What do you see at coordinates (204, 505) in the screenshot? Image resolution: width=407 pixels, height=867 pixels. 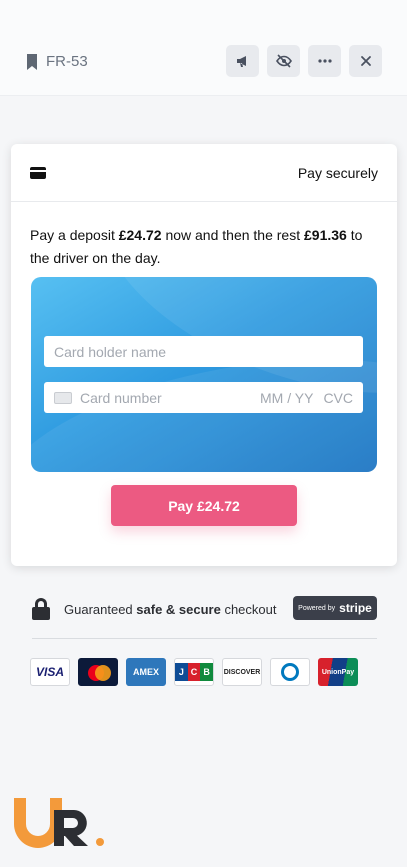 I see `pay-button: Pay £24.72` at bounding box center [204, 505].